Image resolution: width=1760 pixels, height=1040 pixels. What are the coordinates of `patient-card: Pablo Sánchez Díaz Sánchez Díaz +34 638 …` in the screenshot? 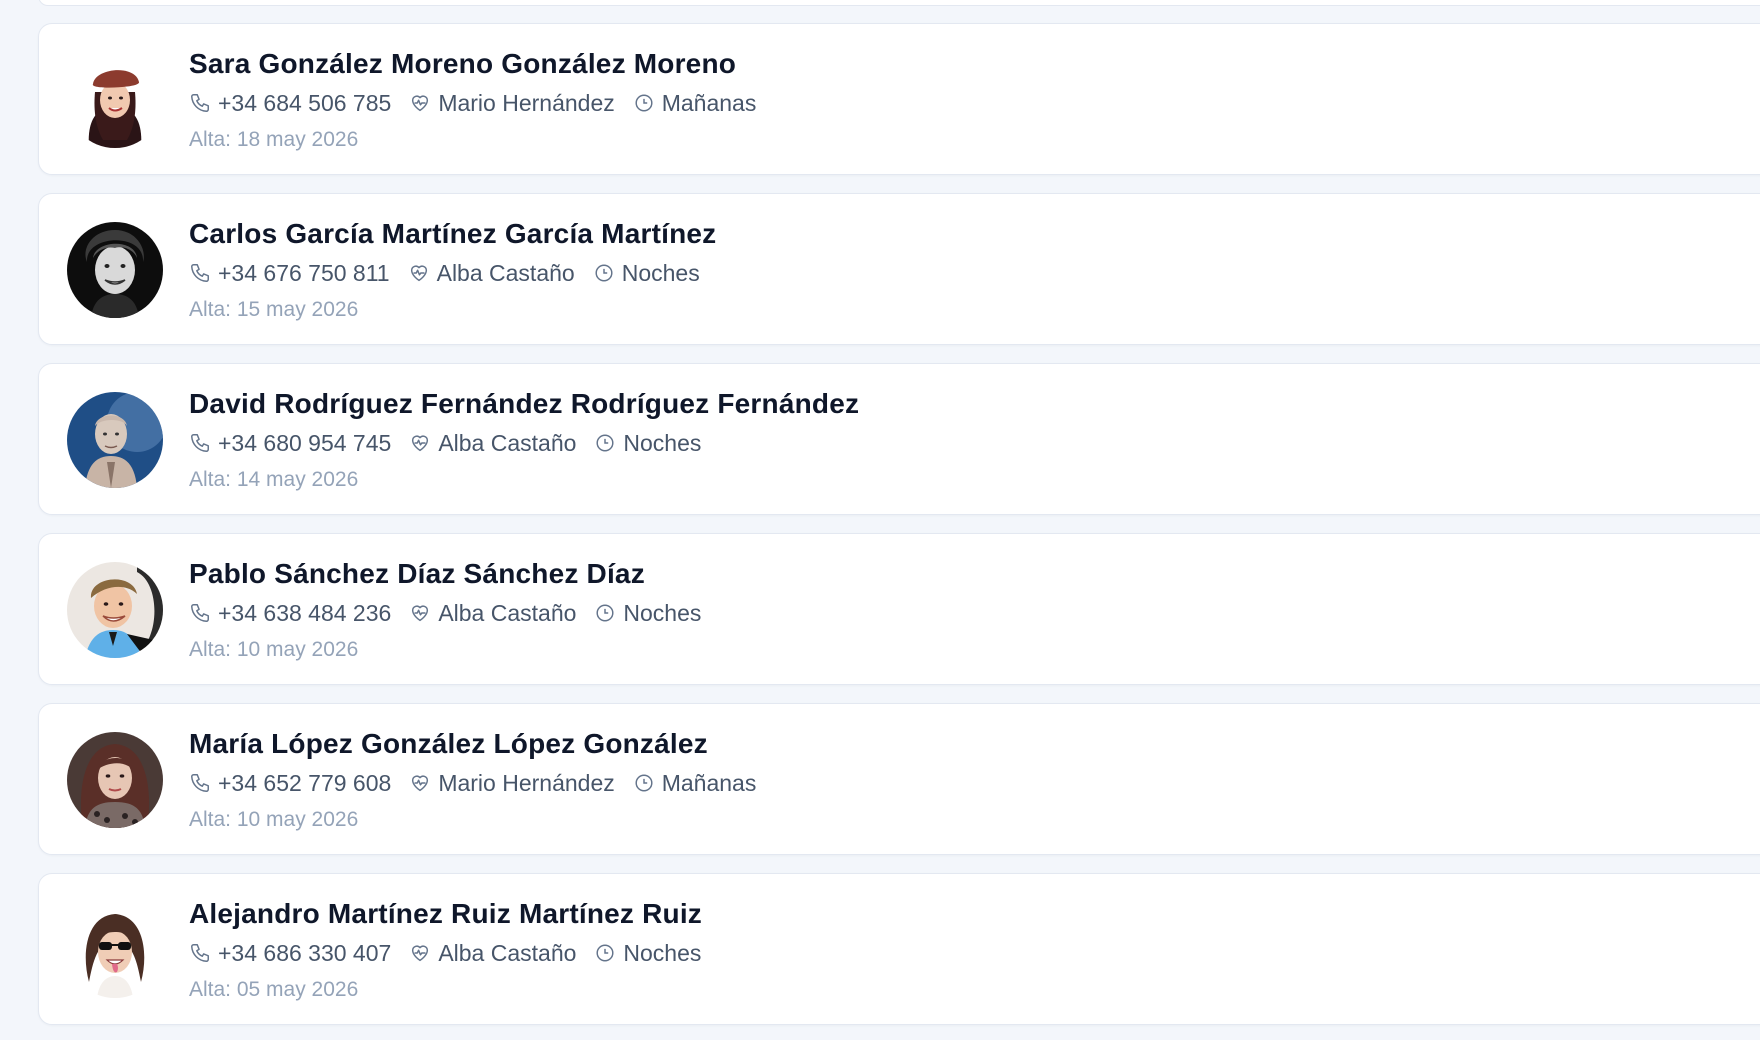 It's located at (899, 609).